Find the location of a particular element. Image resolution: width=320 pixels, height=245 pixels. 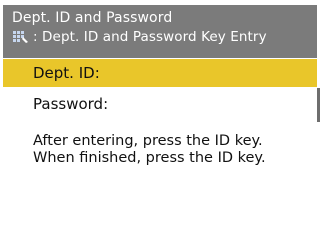

password-label: Password: is located at coordinates (71, 104).